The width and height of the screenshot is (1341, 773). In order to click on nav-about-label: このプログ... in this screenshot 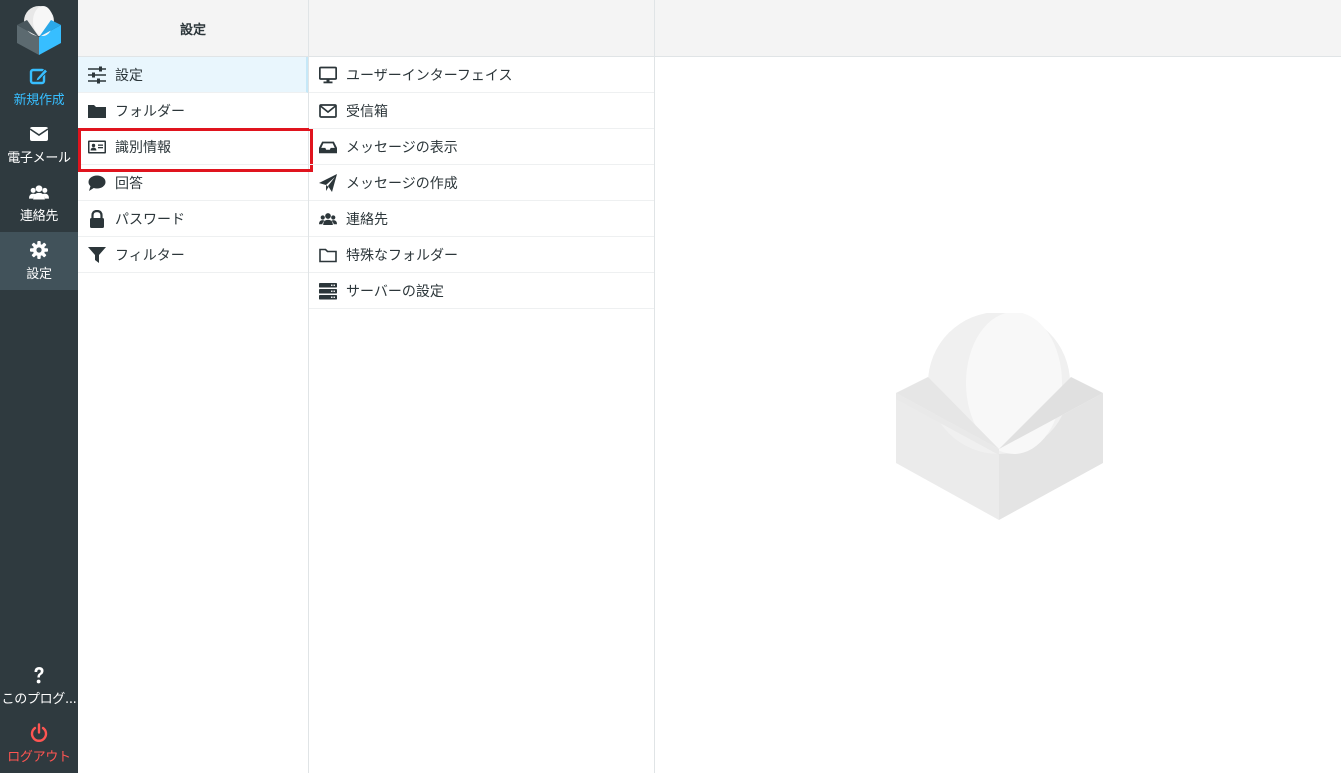, I will do `click(39, 699)`.